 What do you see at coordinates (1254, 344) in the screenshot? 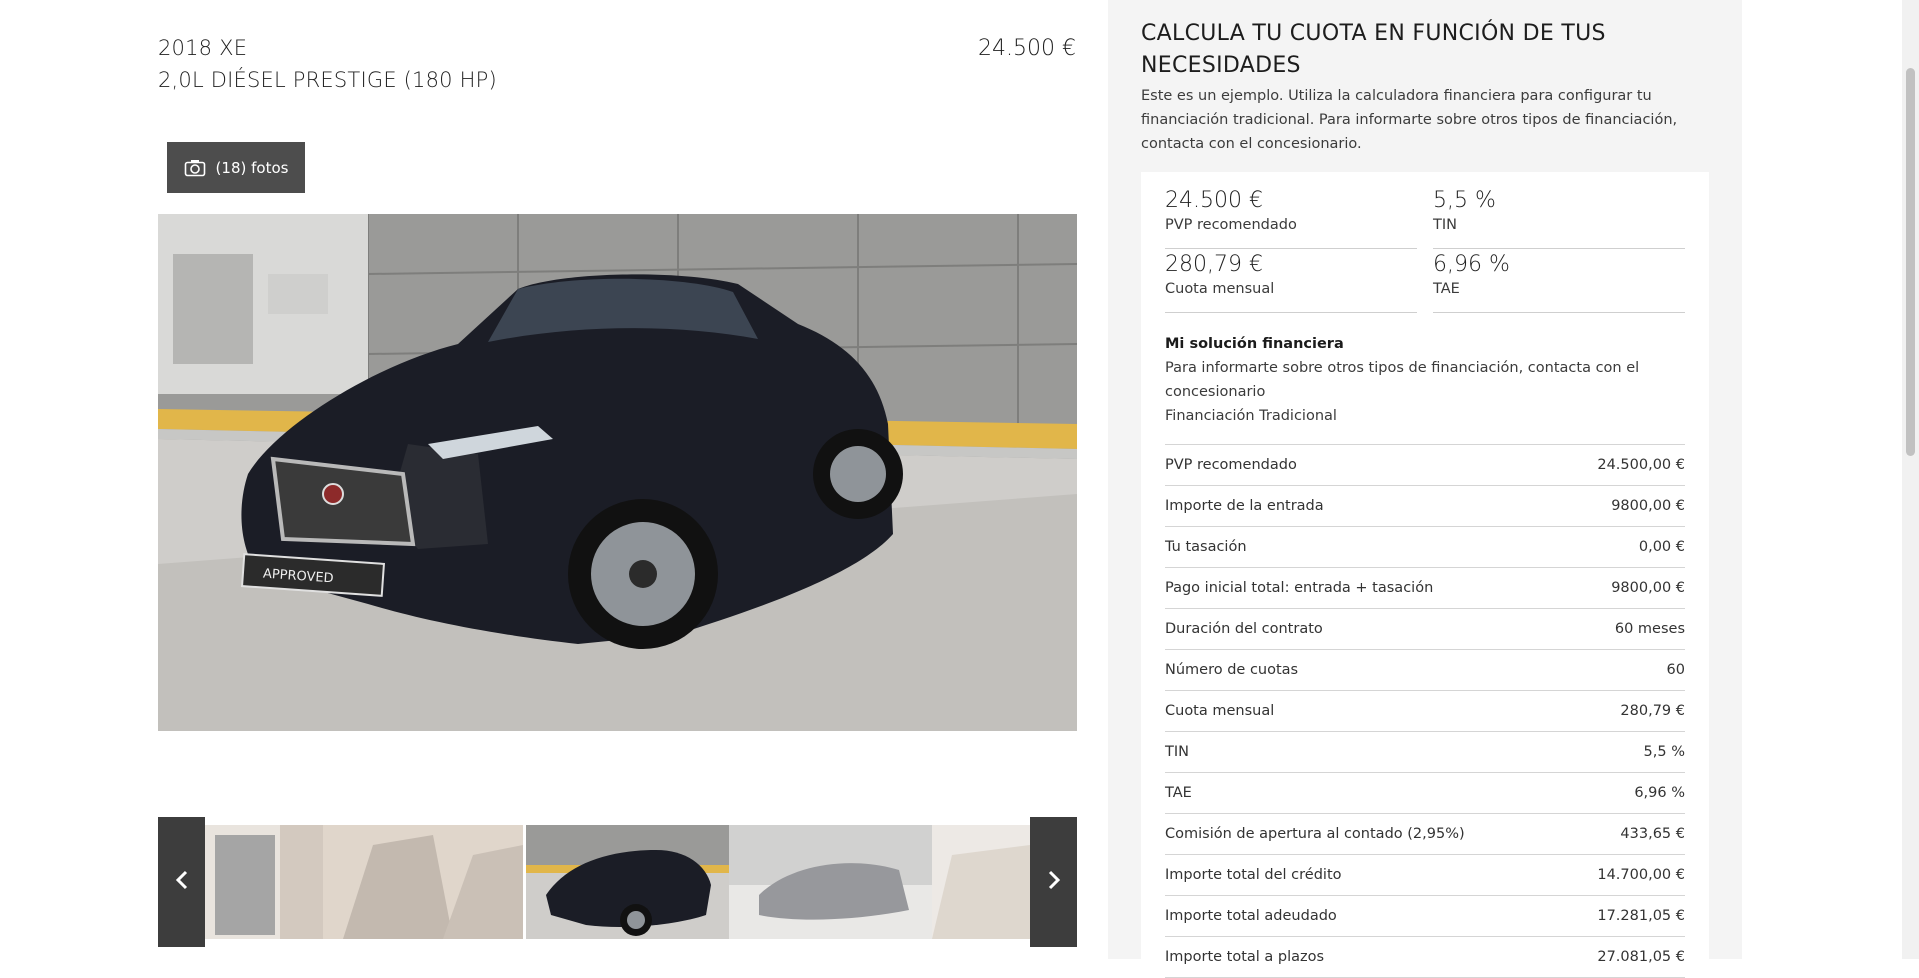
I see `financial-solution-title: Mi solución financiera` at bounding box center [1254, 344].